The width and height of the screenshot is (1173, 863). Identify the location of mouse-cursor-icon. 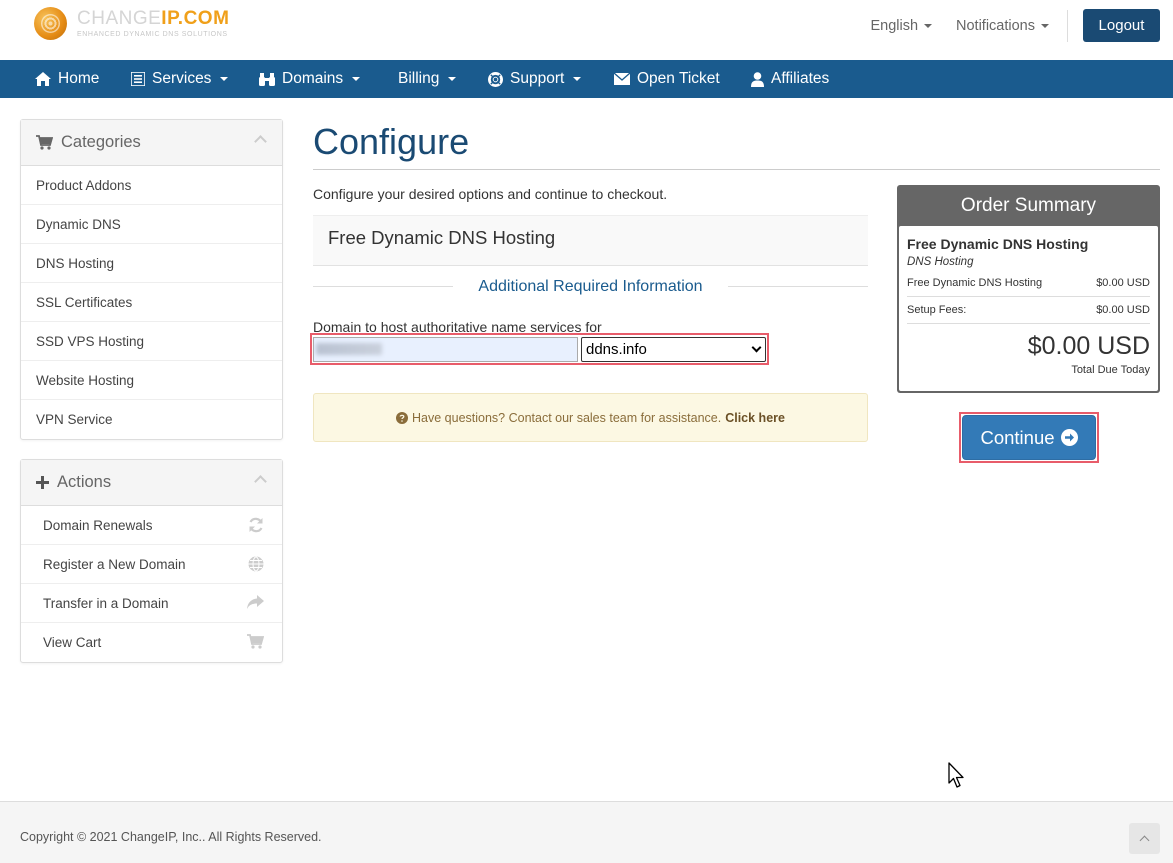
(956, 775).